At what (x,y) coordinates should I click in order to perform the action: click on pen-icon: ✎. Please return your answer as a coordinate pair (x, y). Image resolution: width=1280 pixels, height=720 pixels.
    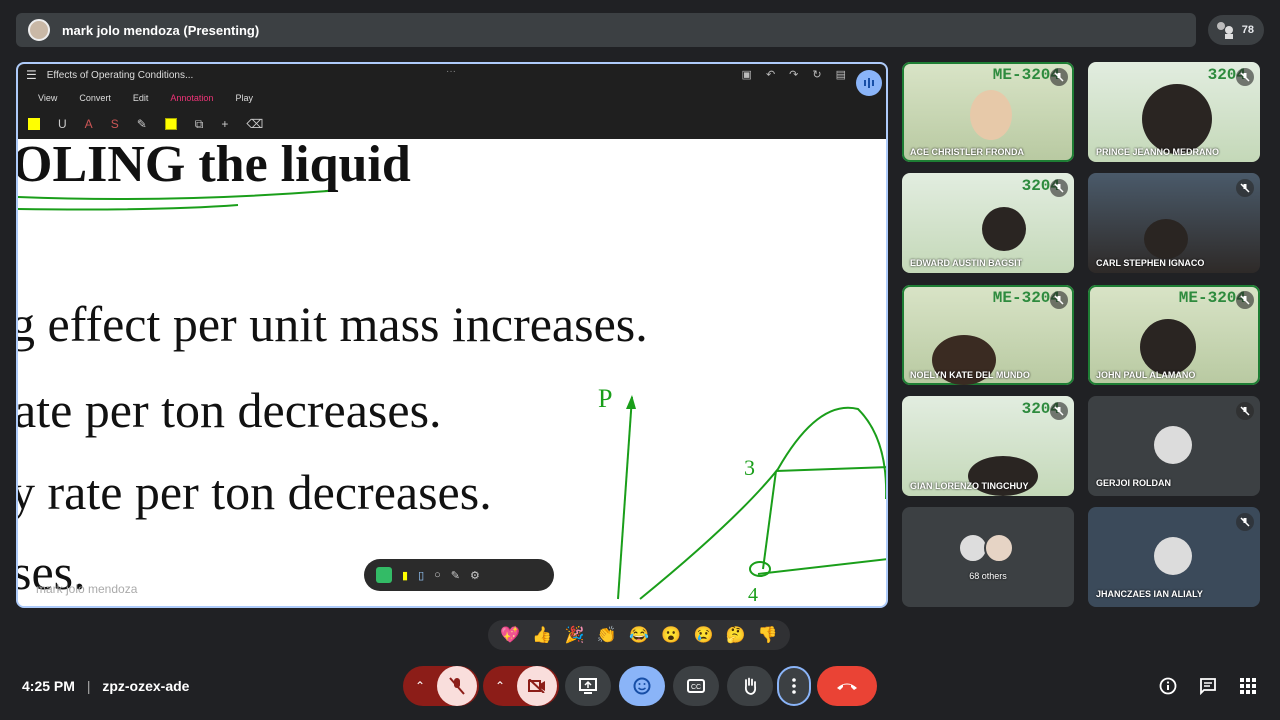
    Looking at the image, I should click on (142, 124).